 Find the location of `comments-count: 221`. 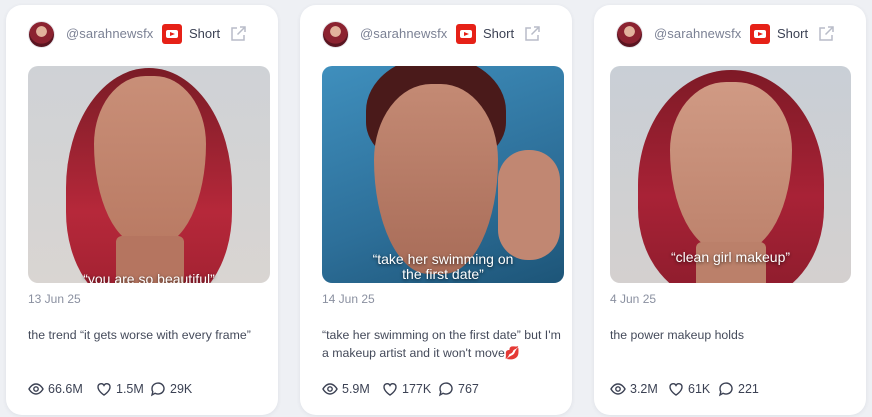

comments-count: 221 is located at coordinates (748, 389).